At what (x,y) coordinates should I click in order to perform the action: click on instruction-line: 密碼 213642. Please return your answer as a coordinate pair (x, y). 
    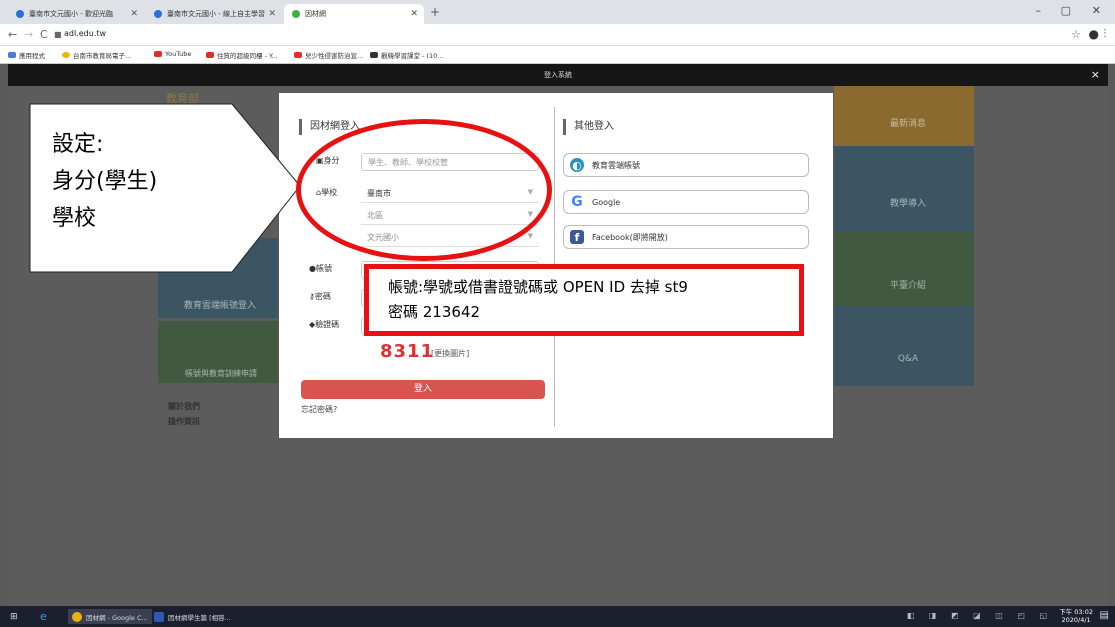
    Looking at the image, I should click on (434, 312).